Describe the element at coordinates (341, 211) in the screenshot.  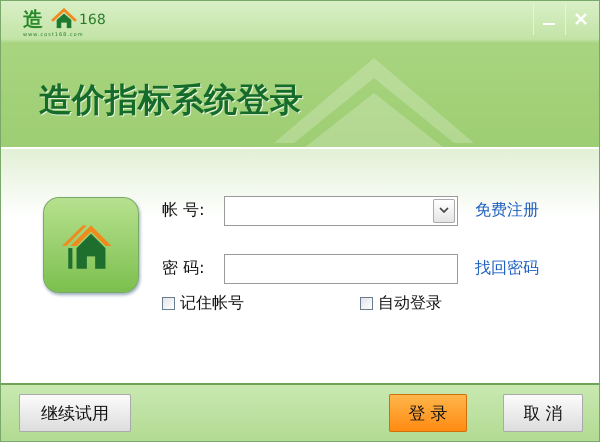
I see `account-field` at that location.